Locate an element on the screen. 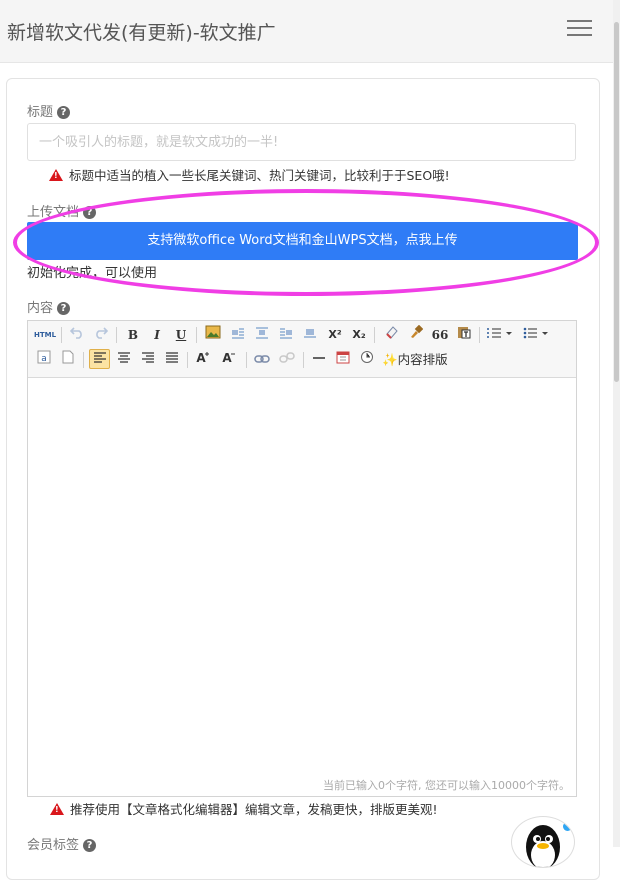  autotypeset-icon: a is located at coordinates (44, 360).